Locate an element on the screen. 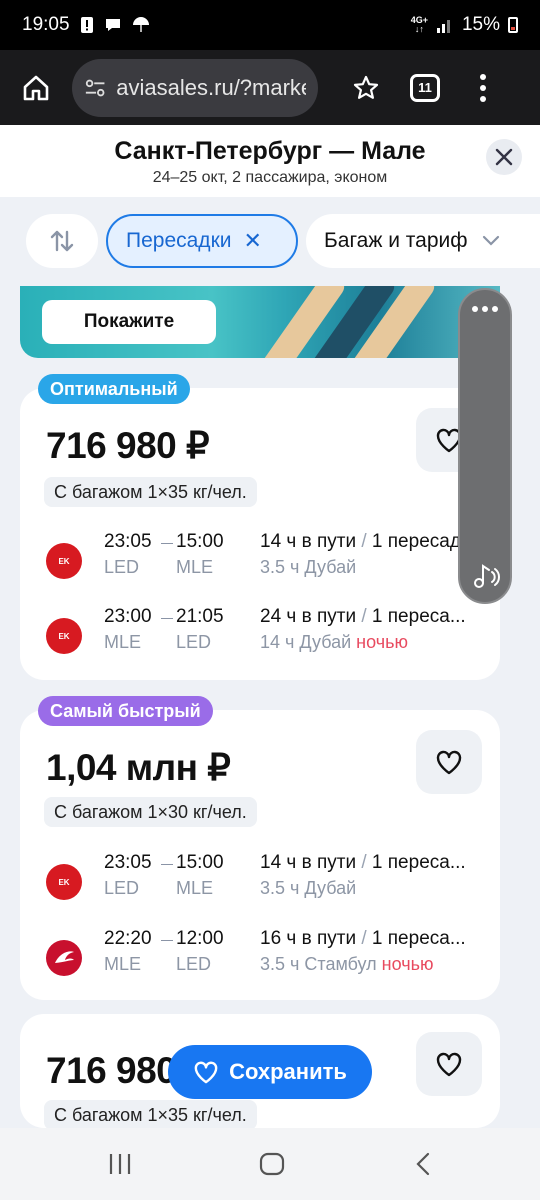  fastest-badge: Самый быстрый is located at coordinates (125, 711).